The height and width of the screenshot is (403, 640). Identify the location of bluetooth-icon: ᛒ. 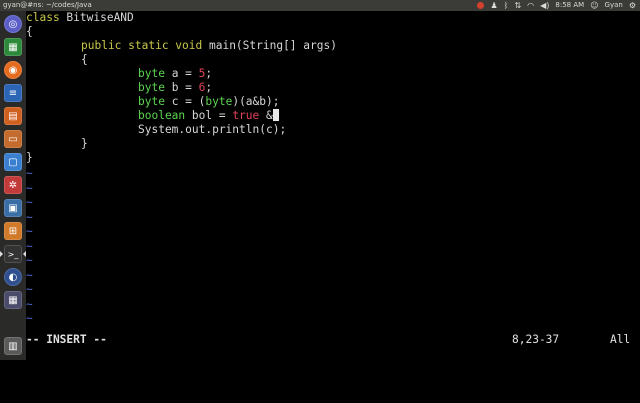
(506, 5).